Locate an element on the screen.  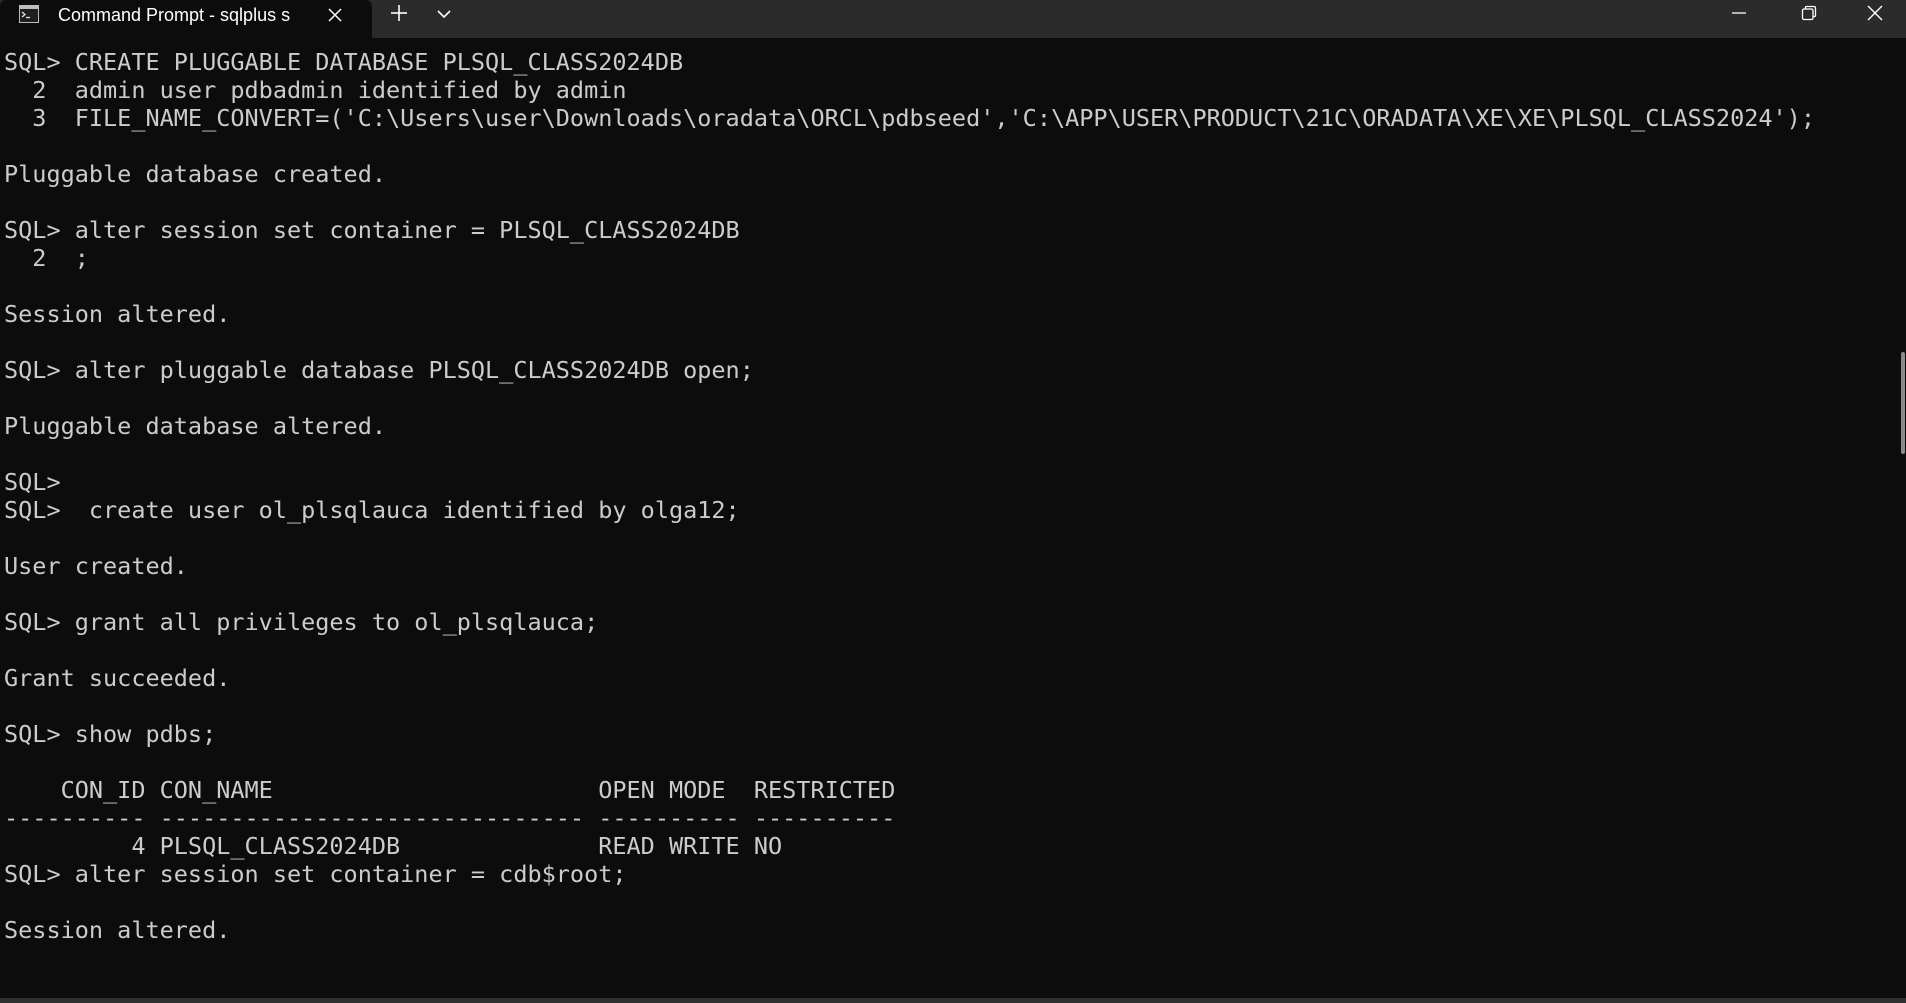
terminal-line: Pluggable database created. is located at coordinates (195, 174).